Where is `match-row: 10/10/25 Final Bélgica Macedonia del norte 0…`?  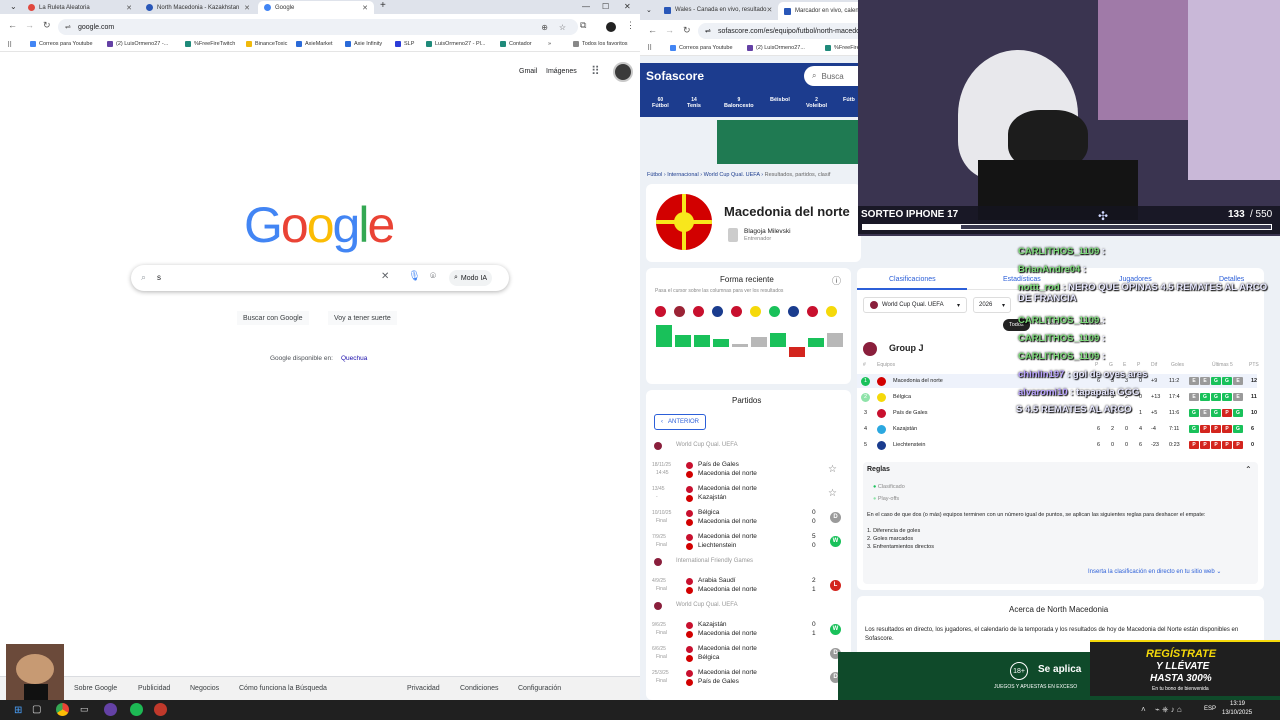 match-row: 10/10/25 Final Bélgica Macedonia del norte 0… is located at coordinates (748, 519).